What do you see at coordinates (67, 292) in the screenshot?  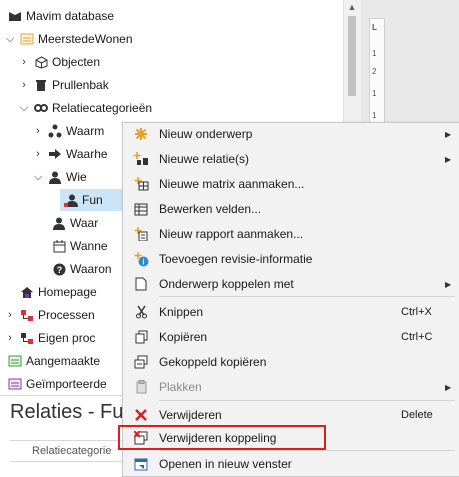 I see `tree-item-label: Homepage` at bounding box center [67, 292].